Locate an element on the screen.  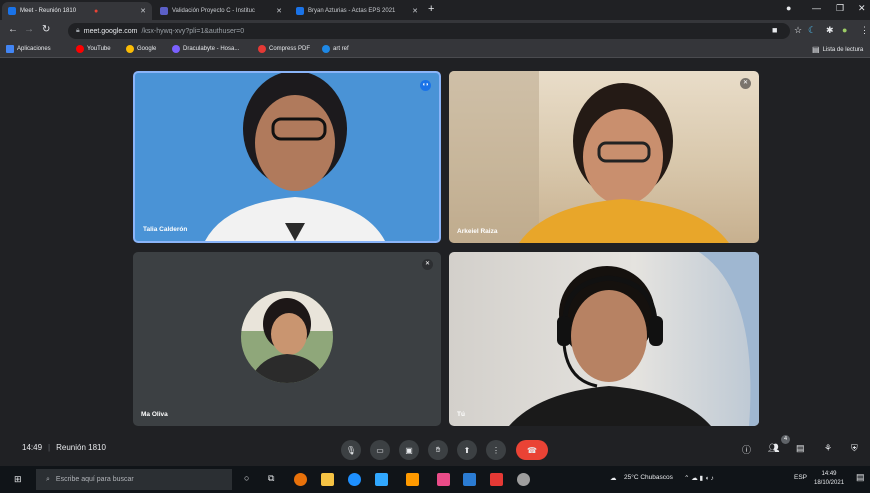
edge-icon is located at coordinates (354, 479).